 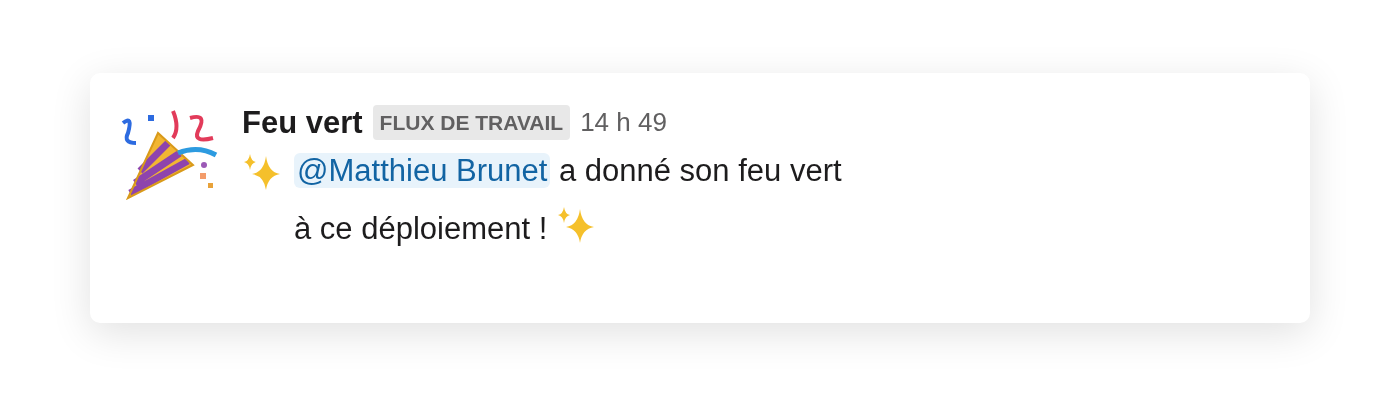 I want to click on message-text: @Matthieu Brunet a donné son feu vert à ce déploiement !, so click(x=568, y=200).